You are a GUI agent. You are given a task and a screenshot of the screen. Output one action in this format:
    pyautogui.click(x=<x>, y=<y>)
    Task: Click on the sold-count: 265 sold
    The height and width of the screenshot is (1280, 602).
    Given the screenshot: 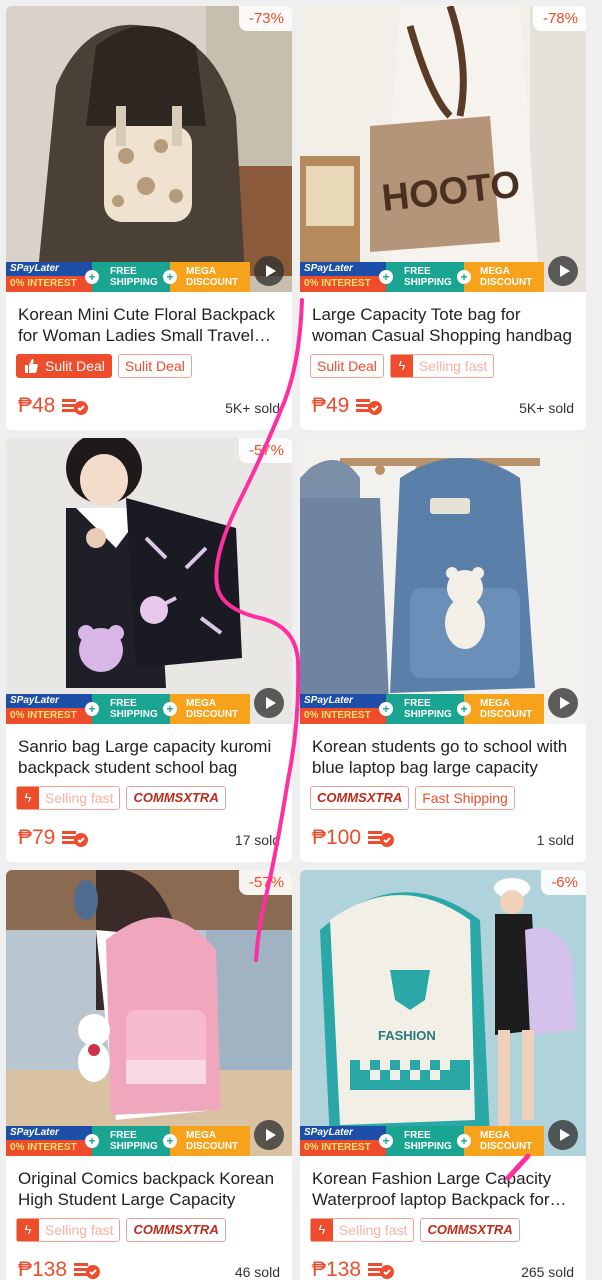 What is the action you would take?
    pyautogui.click(x=547, y=1272)
    